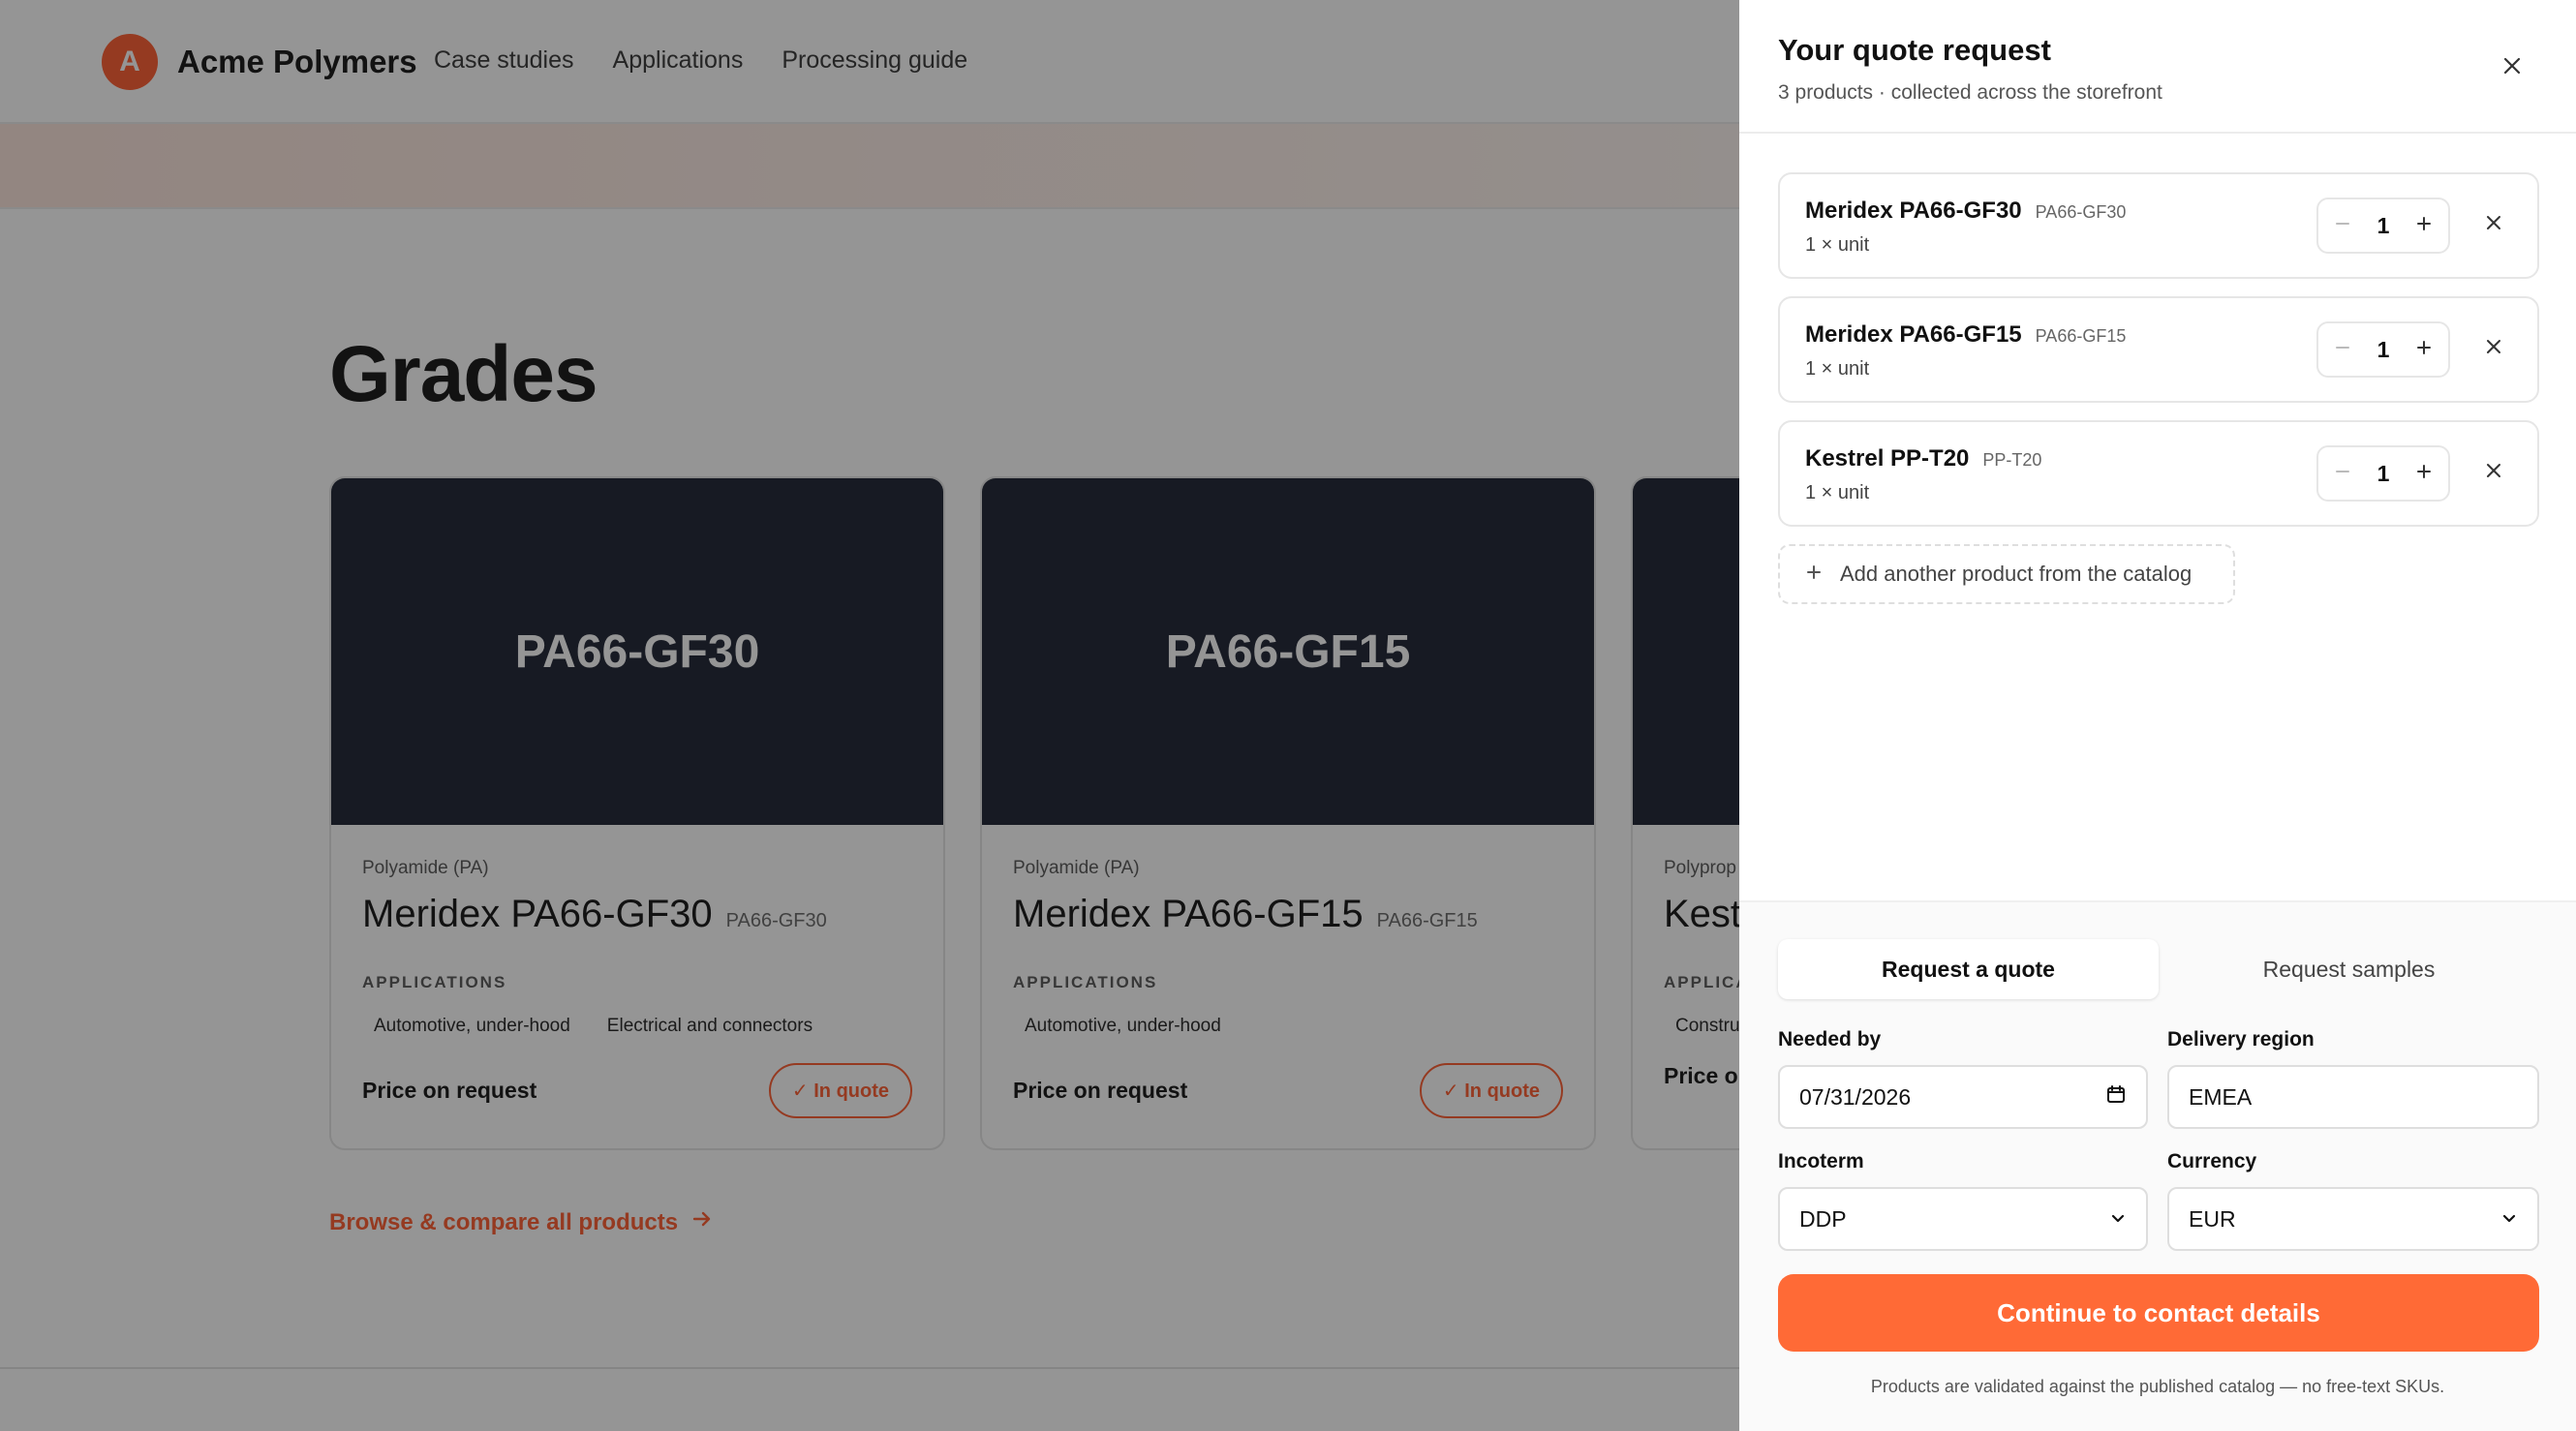 The width and height of the screenshot is (2576, 1431). What do you see at coordinates (2158, 225) in the screenshot?
I see `quote-line-item: Meridex PA66-GF30 PA66-GF30 1 × unit 1` at bounding box center [2158, 225].